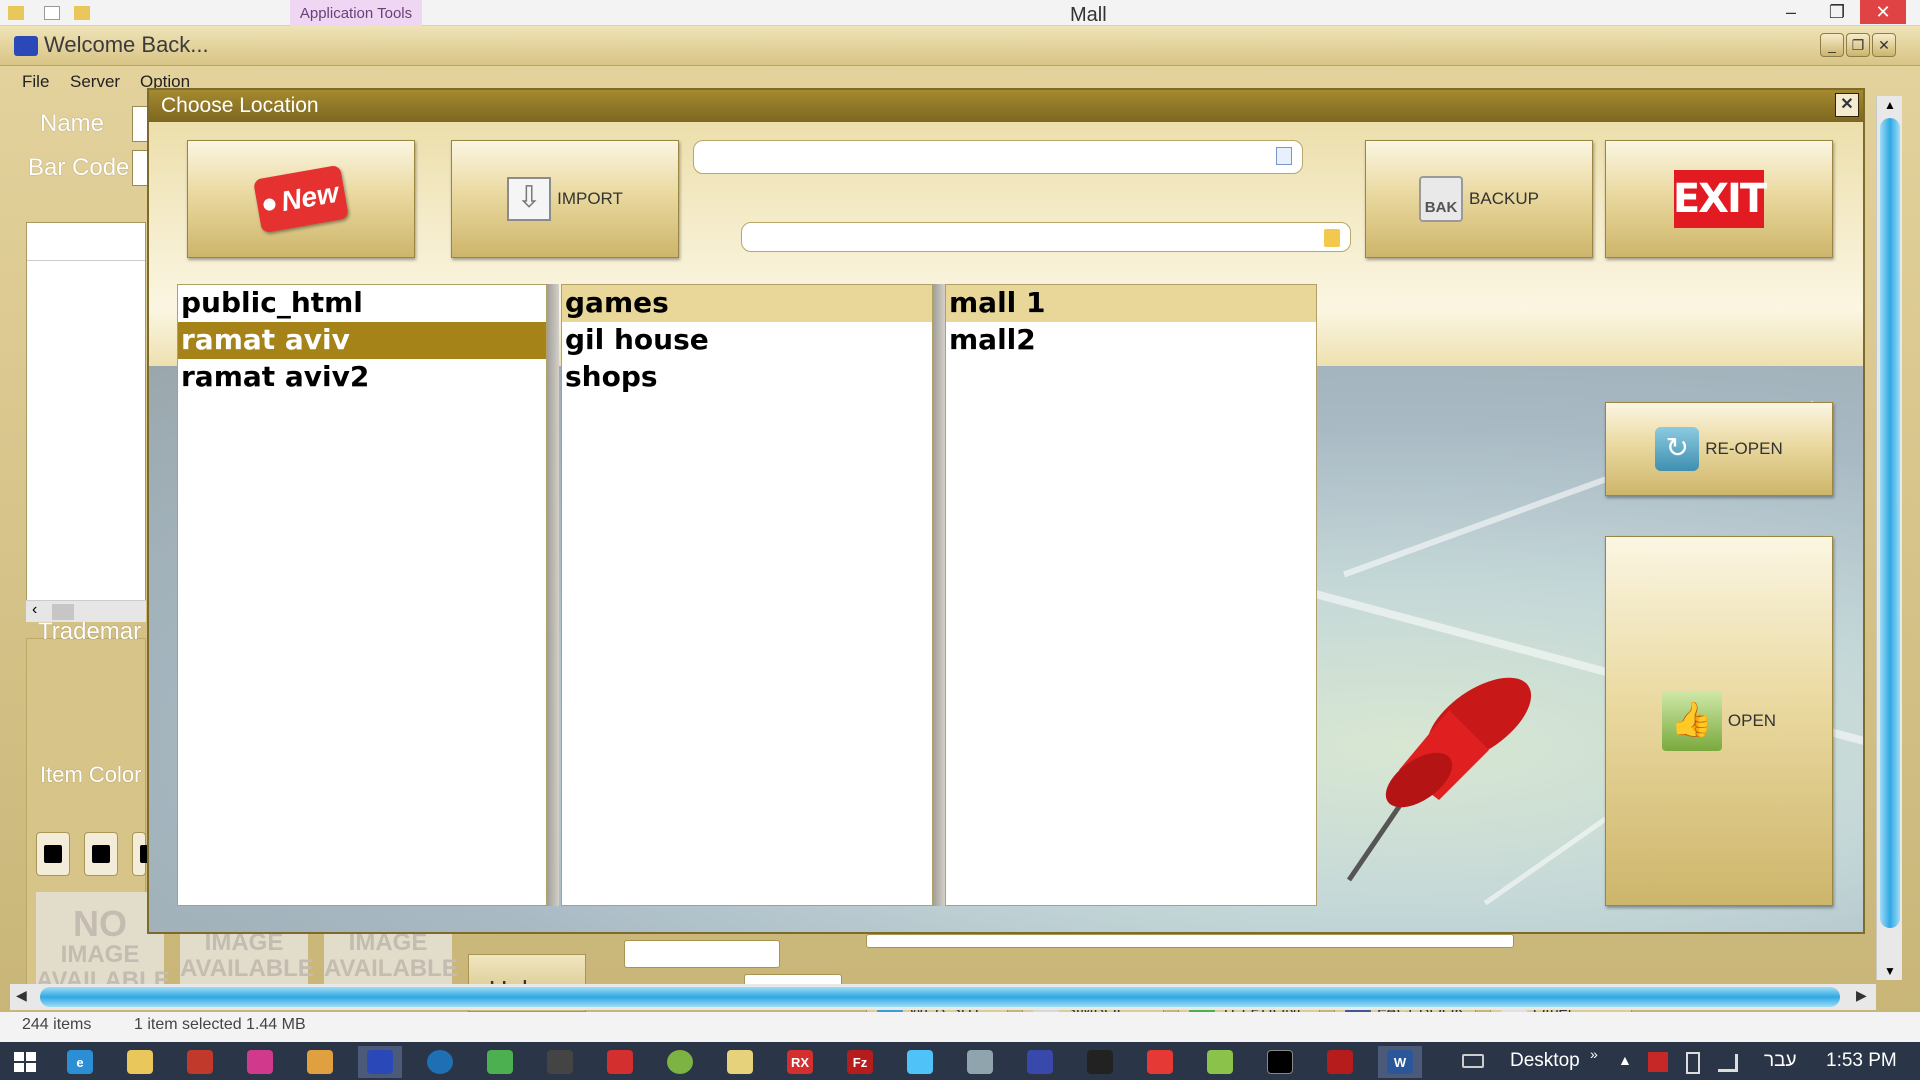 This screenshot has width=1920, height=1080. I want to click on open-button: 👍 OPEN, so click(1719, 721).